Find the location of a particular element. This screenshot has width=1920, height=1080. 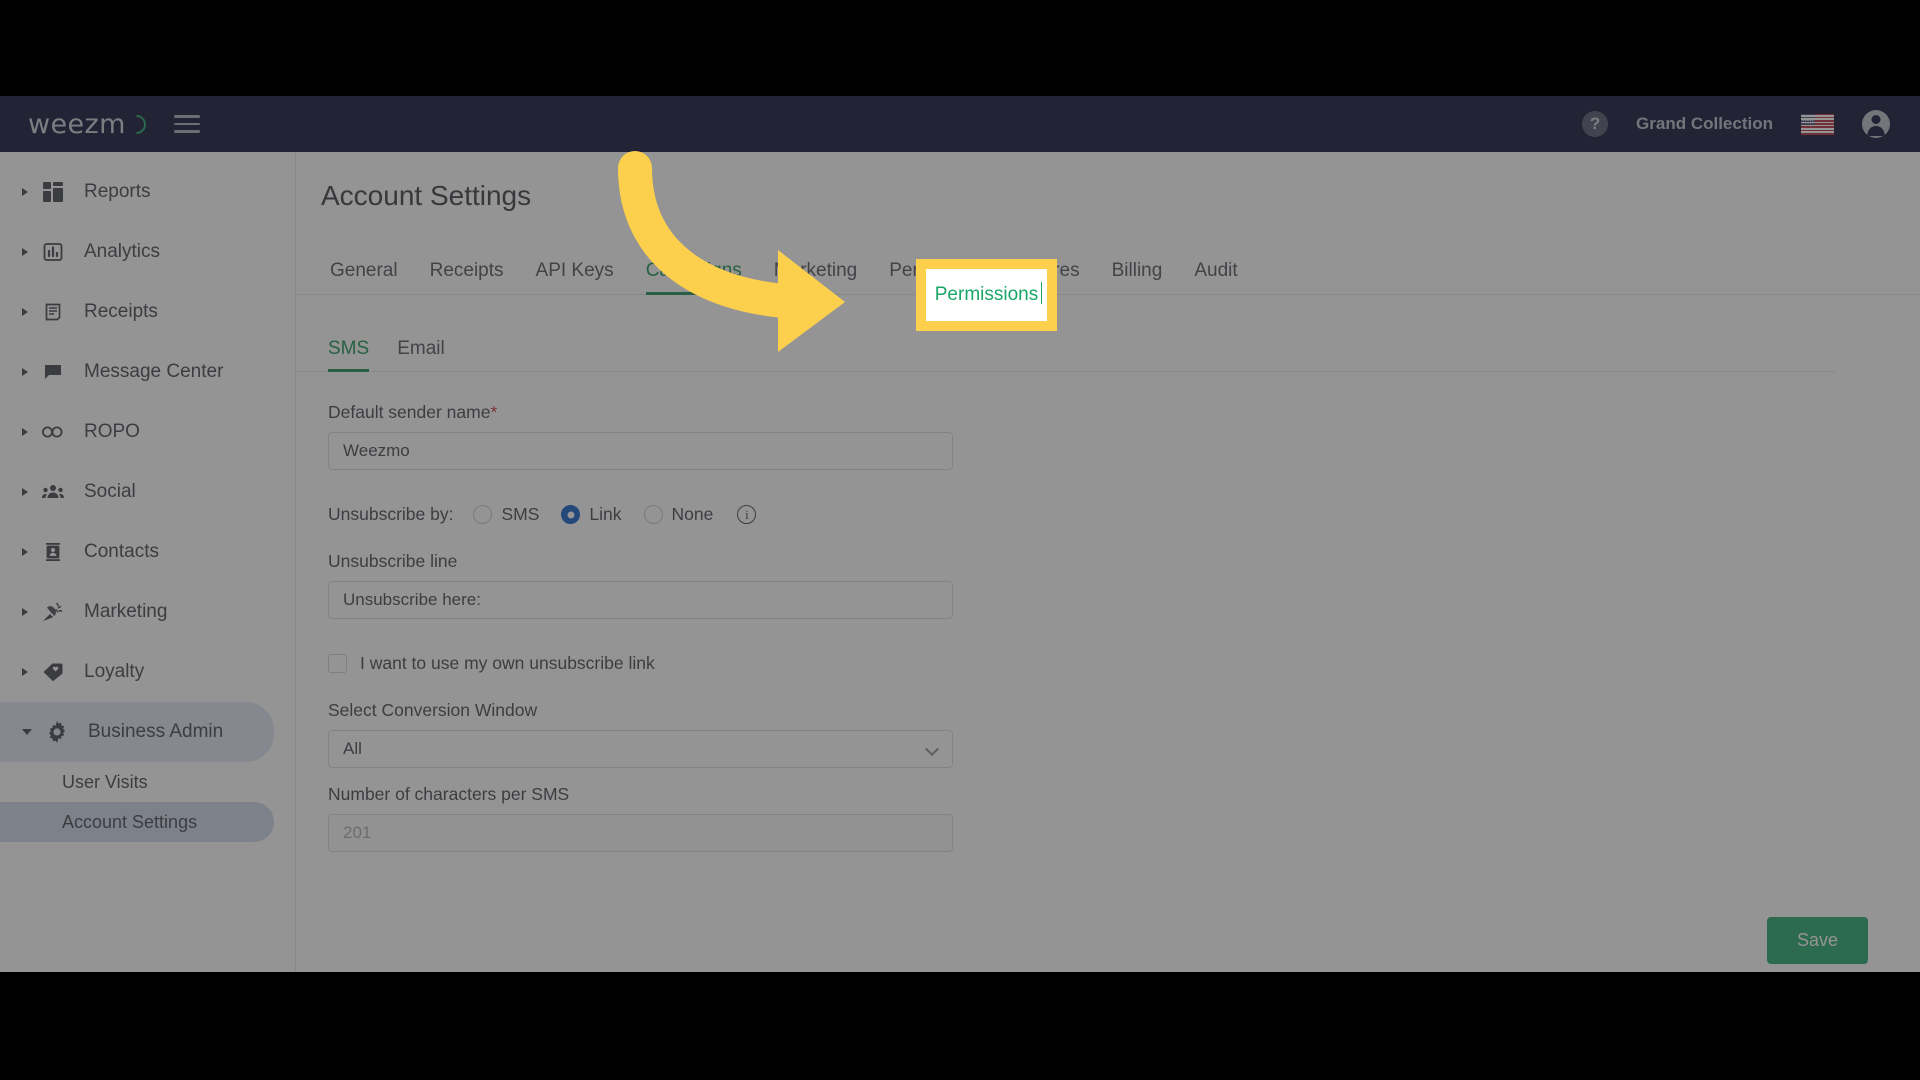

sidebar-item-reports: Reports is located at coordinates (147, 192).